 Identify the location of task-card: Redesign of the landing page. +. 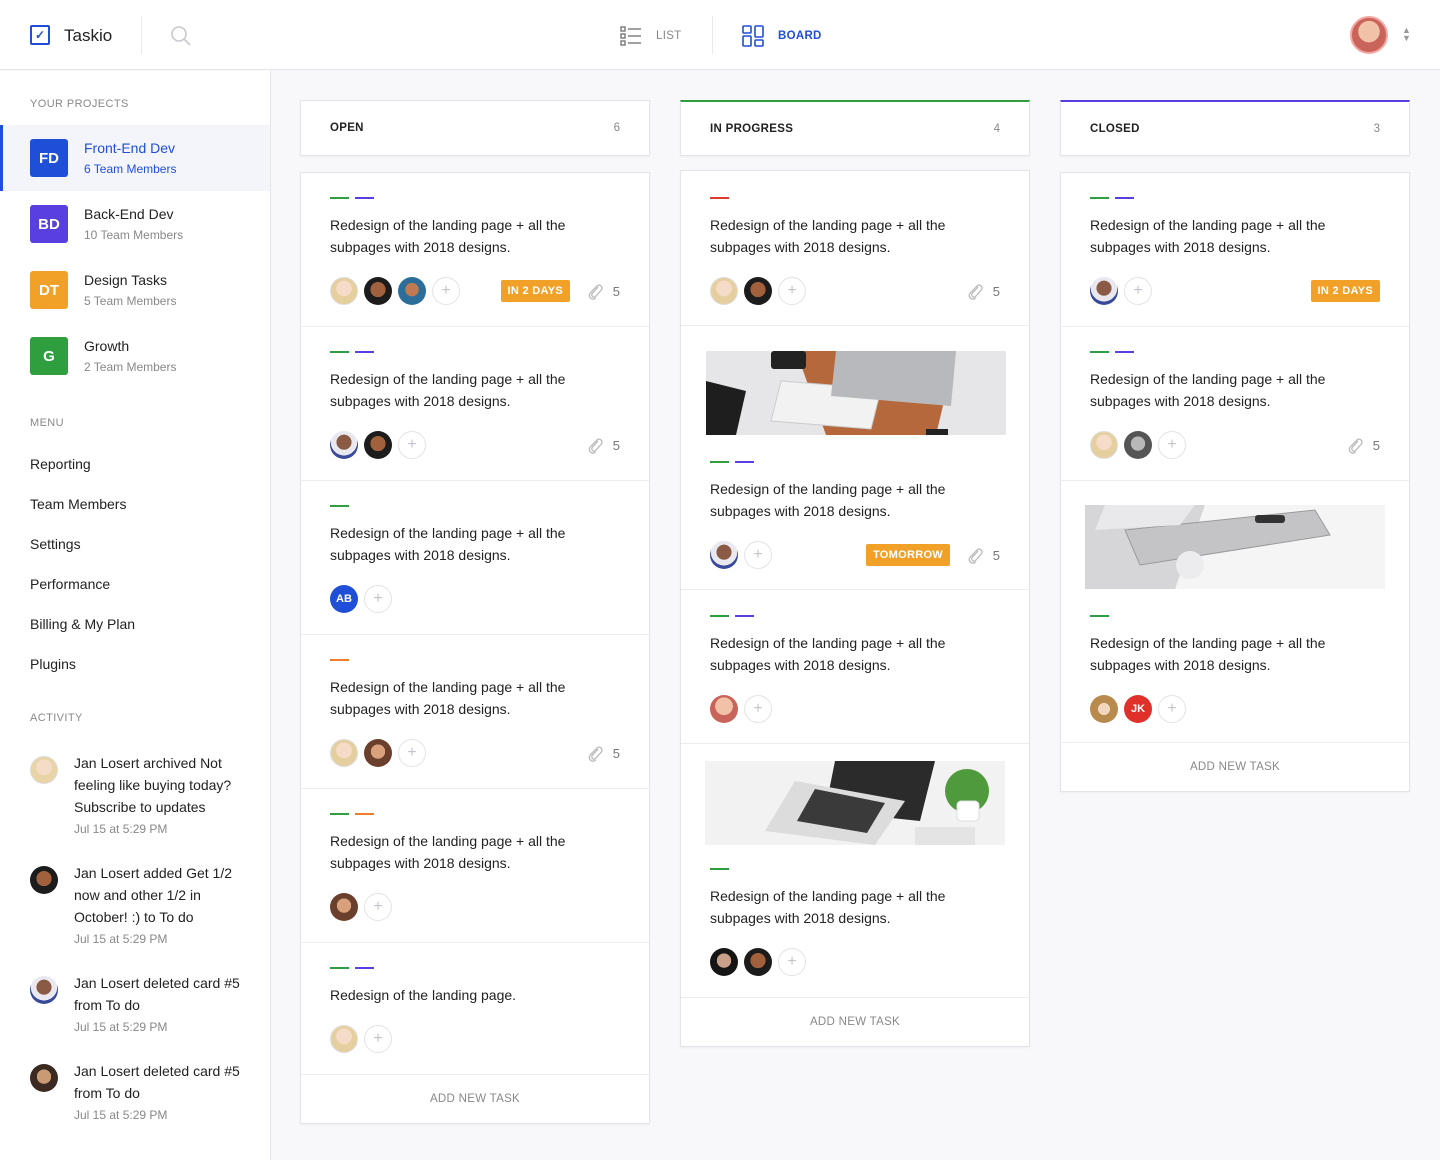
(475, 1009).